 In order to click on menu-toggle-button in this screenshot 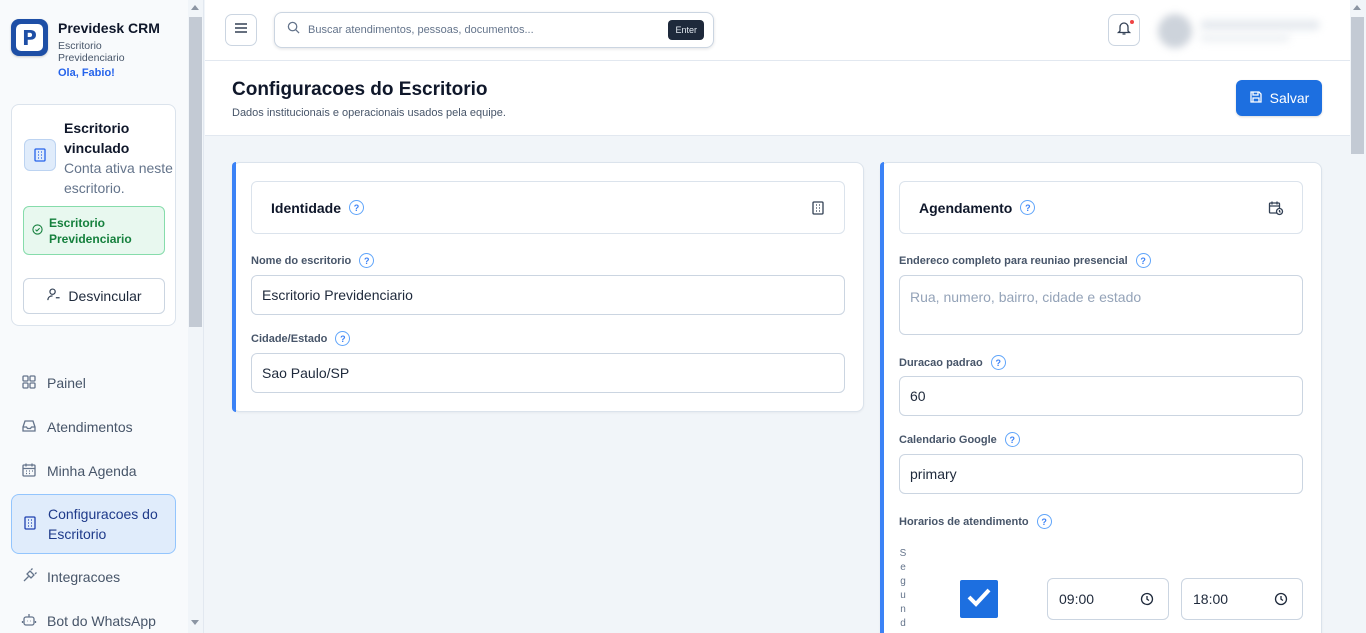, I will do `click(241, 30)`.